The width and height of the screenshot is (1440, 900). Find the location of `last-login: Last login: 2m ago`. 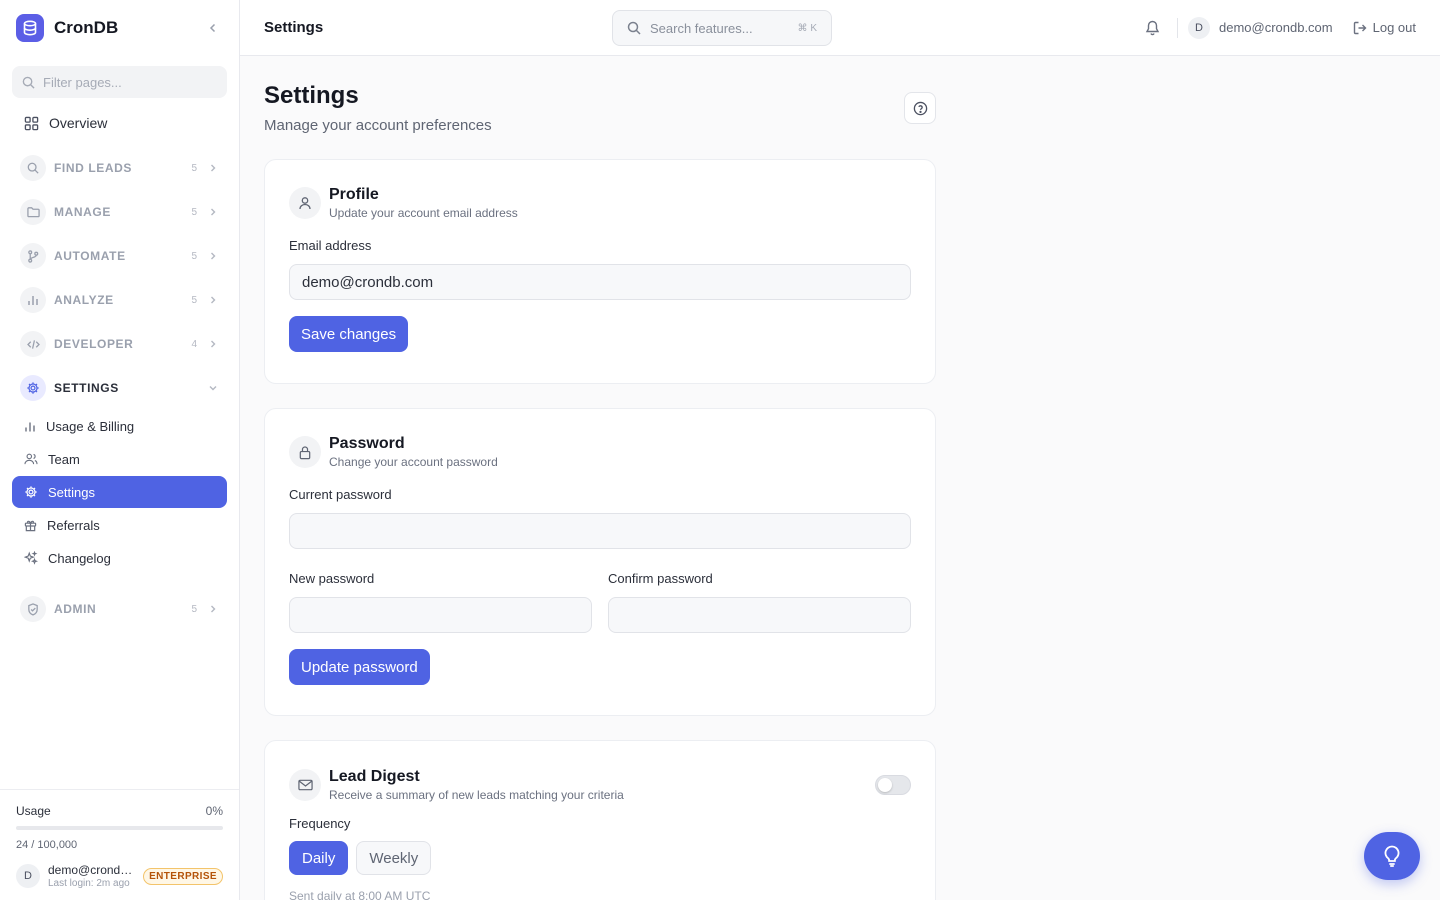

last-login: Last login: 2m ago is located at coordinates (89, 883).